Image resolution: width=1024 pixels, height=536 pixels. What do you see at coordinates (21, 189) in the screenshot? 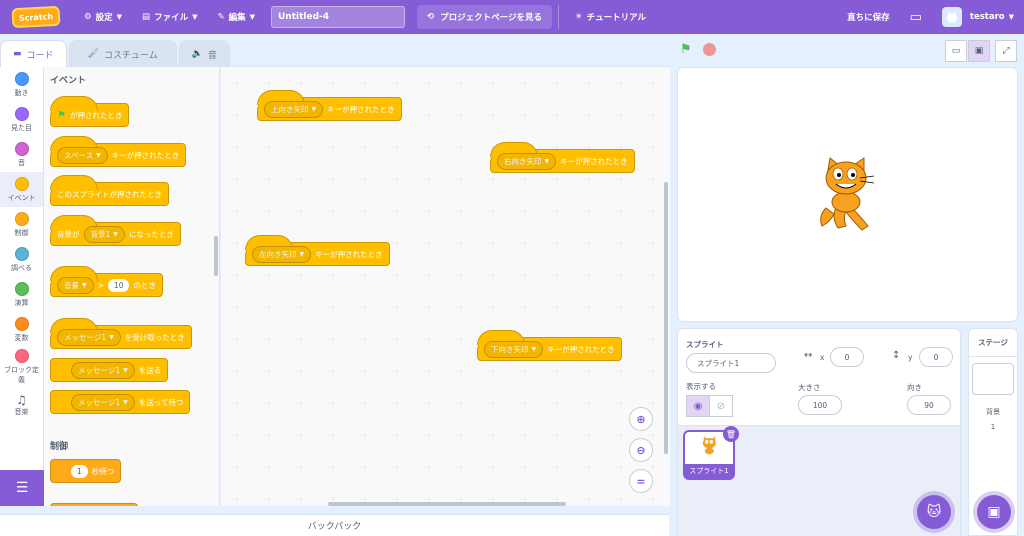
I see `category-events: イベント` at bounding box center [21, 189].